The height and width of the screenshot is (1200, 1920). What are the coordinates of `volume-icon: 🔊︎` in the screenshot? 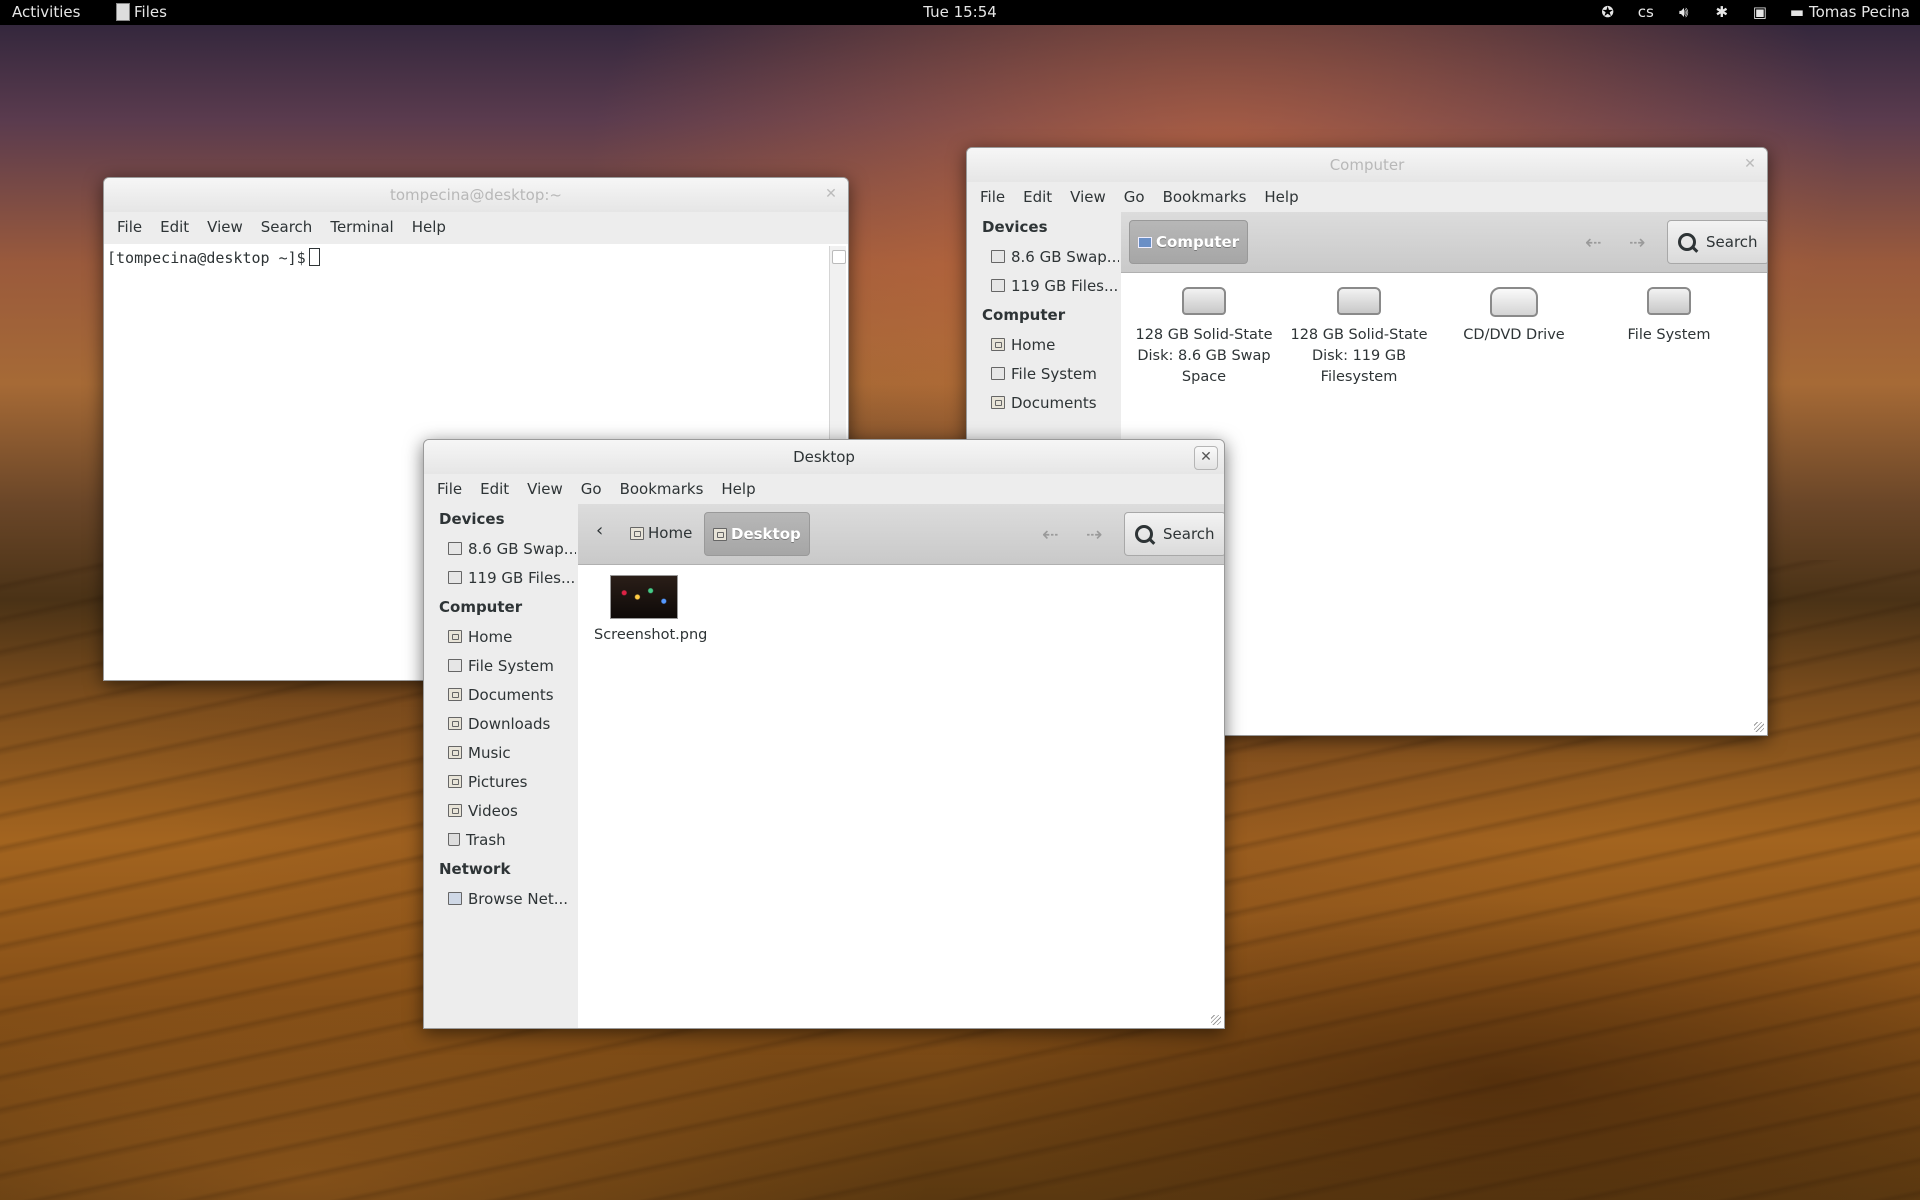 It's located at (1684, 12).